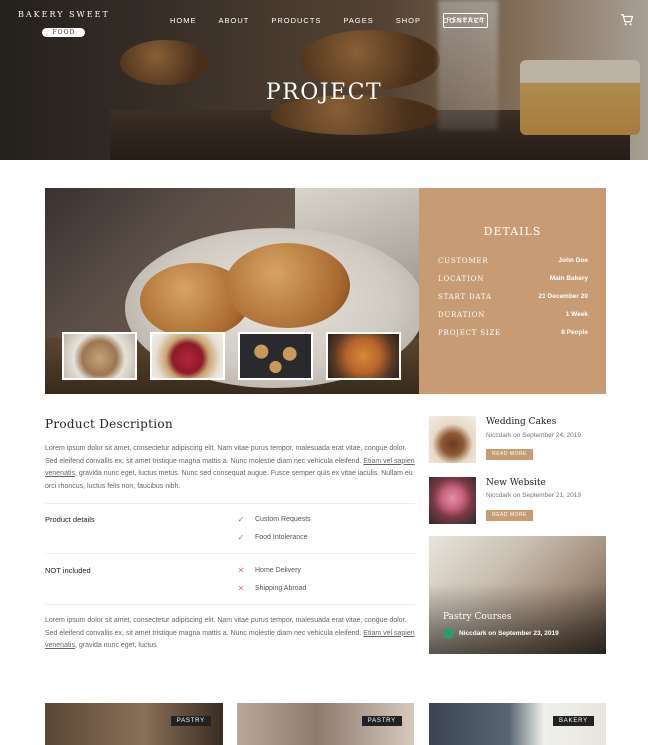 The image size is (648, 745). Describe the element at coordinates (534, 495) in the screenshot. I see `post-meta: Niccdark on September 21, 2019` at that location.